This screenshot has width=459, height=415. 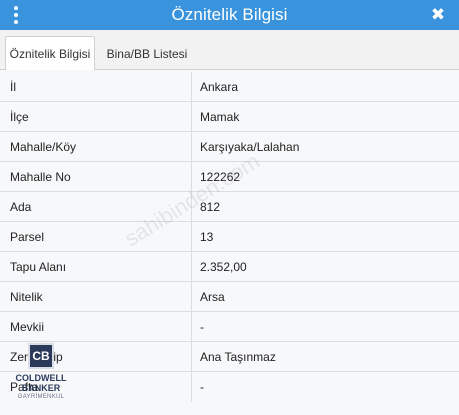 I want to click on table-row: İl Ankara, so click(x=229, y=87).